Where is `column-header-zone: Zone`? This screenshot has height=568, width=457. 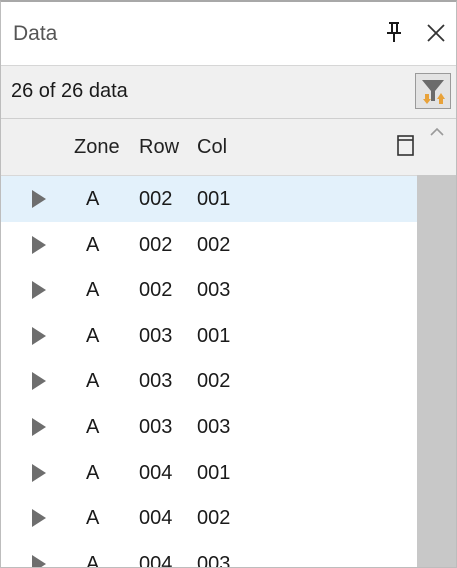 column-header-zone: Zone is located at coordinates (97, 147).